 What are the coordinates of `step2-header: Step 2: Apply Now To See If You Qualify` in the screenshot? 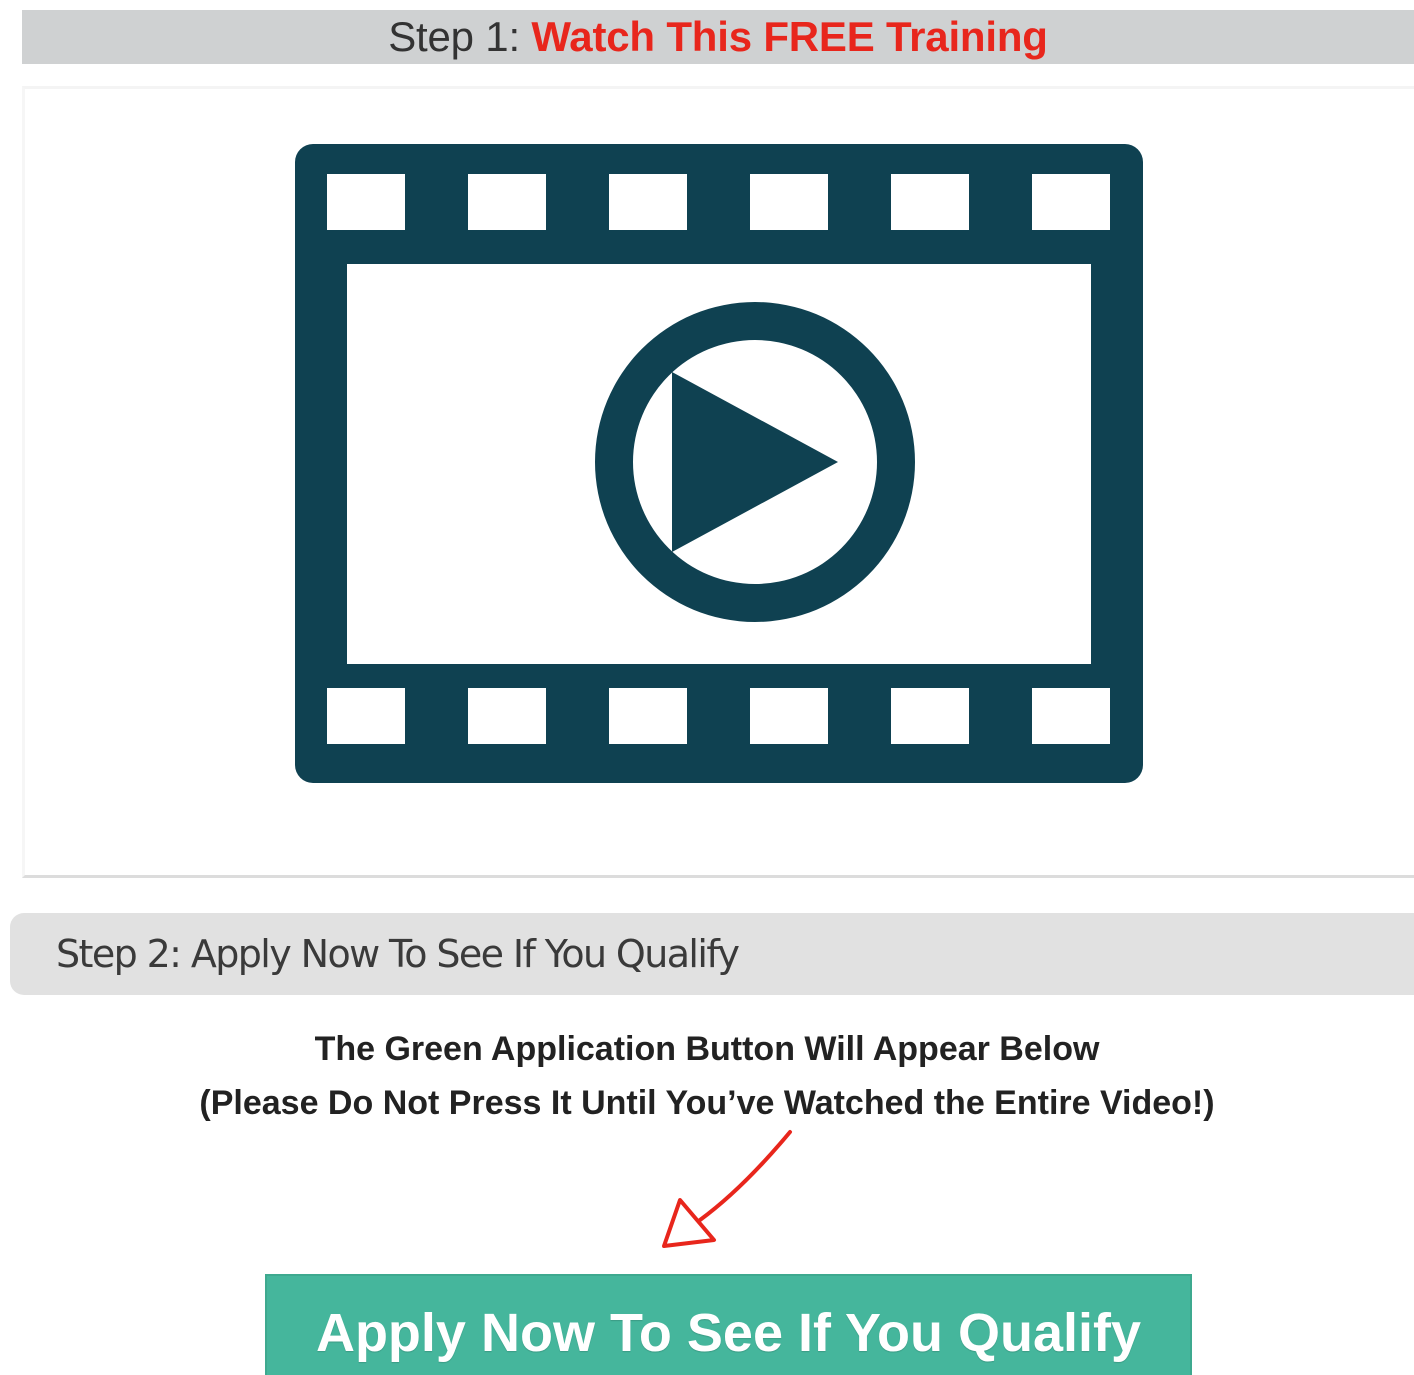 It's located at (712, 954).